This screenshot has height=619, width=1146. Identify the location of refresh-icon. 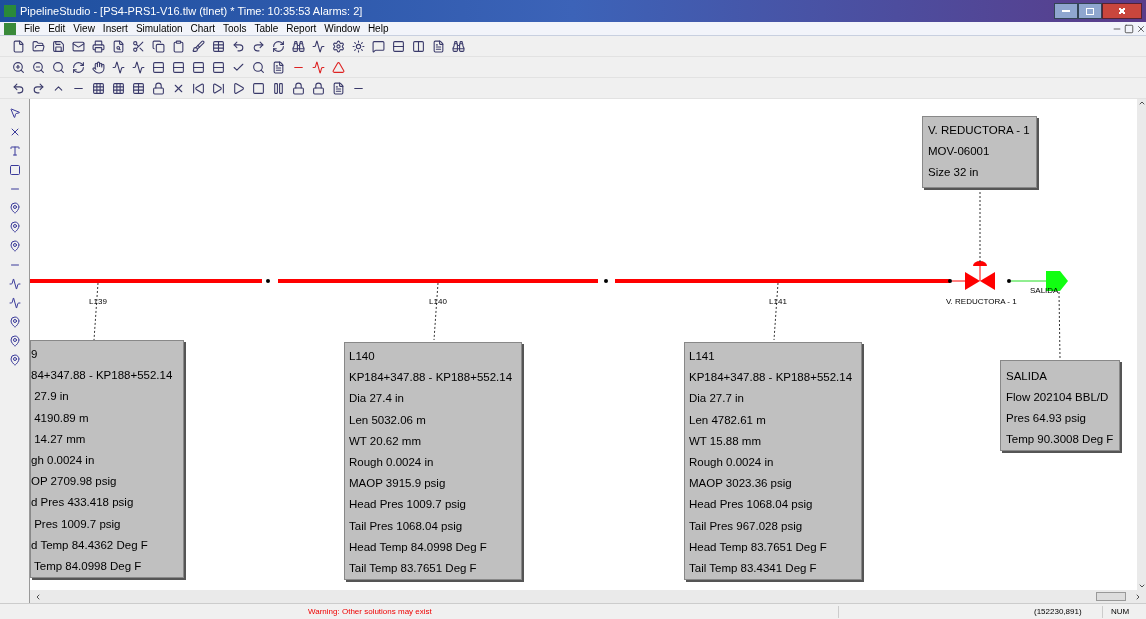
(278, 46).